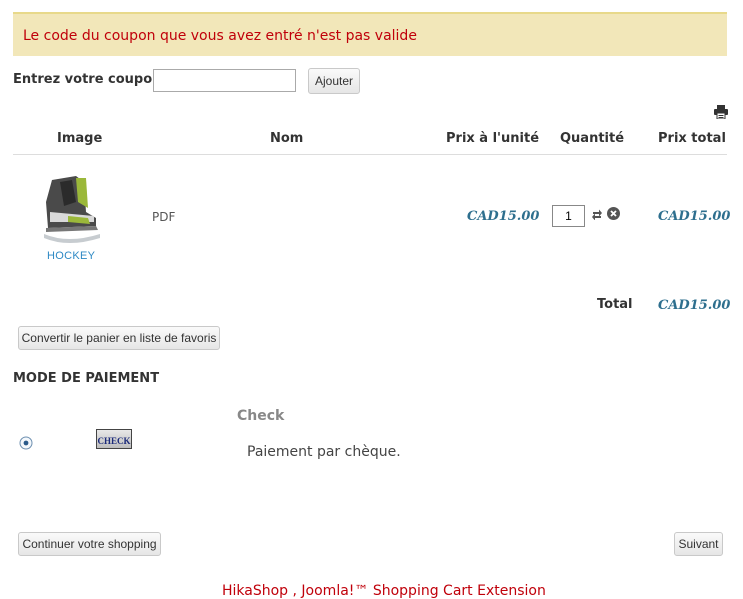  I want to click on product-image: HOCKEY, so click(70, 218).